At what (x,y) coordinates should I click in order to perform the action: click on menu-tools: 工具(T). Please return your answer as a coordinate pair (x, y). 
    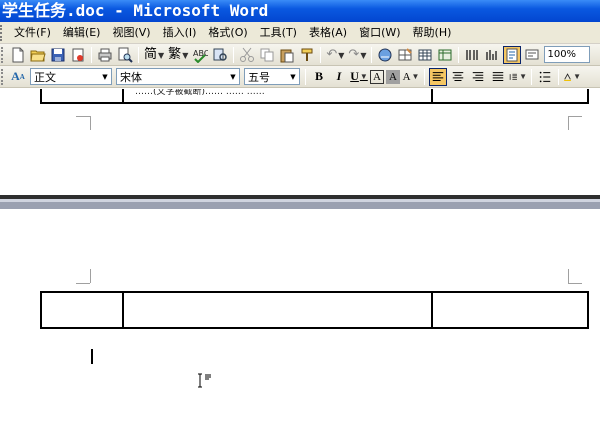
    Looking at the image, I should click on (278, 33).